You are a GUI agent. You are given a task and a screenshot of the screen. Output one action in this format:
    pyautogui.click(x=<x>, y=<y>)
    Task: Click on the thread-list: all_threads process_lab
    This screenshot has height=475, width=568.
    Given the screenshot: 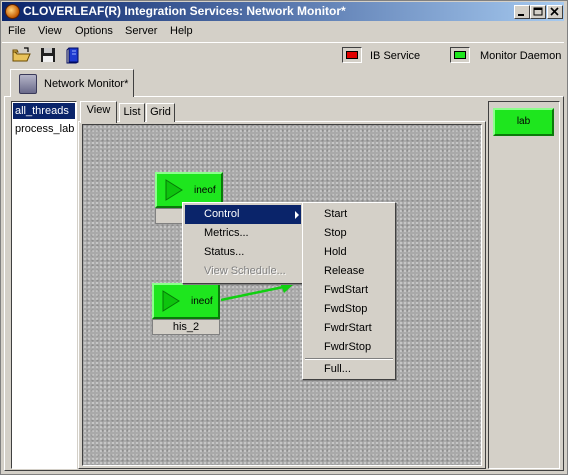 What is the action you would take?
    pyautogui.click(x=44, y=285)
    